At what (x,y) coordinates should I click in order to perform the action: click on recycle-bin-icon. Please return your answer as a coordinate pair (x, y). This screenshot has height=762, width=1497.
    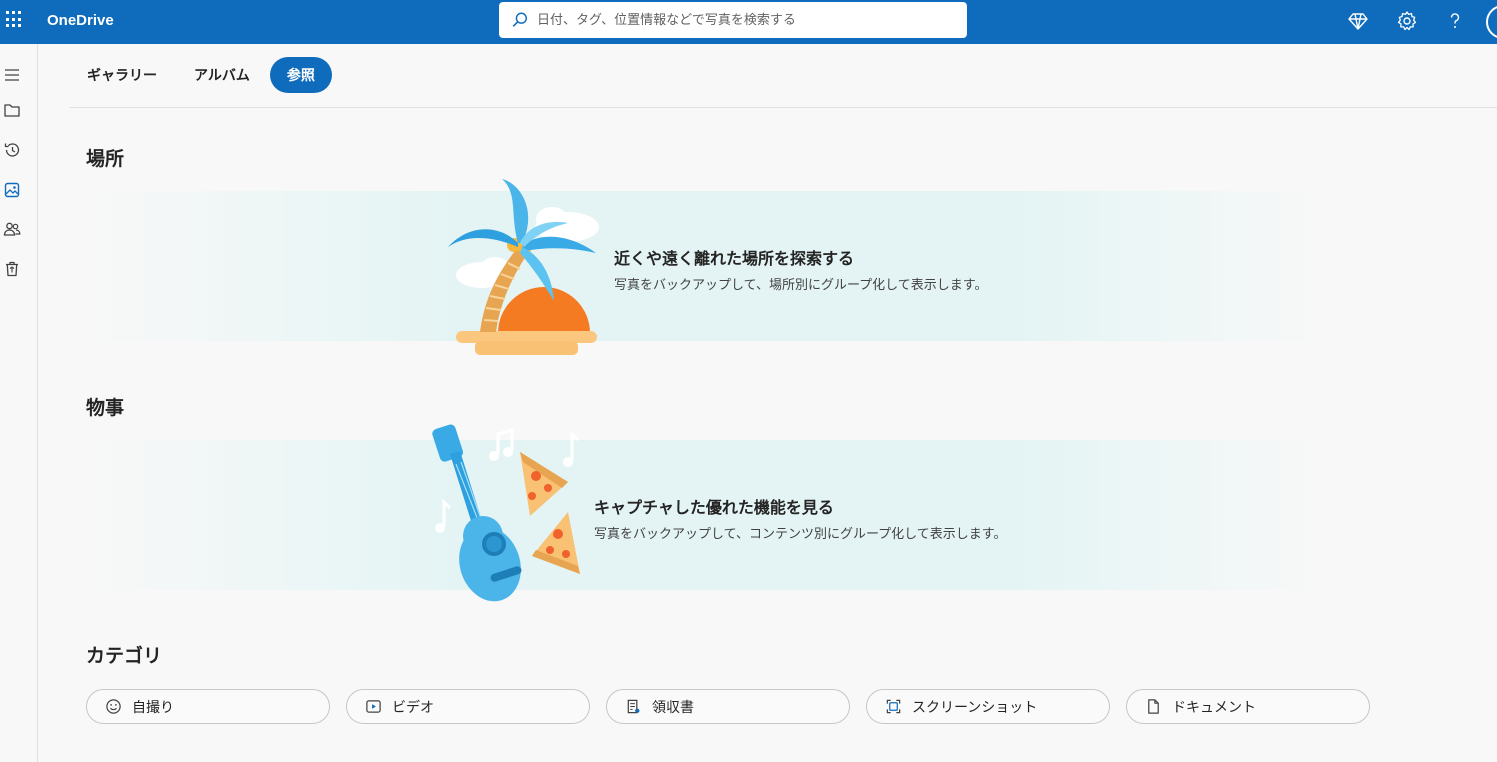
    Looking at the image, I should click on (14, 271).